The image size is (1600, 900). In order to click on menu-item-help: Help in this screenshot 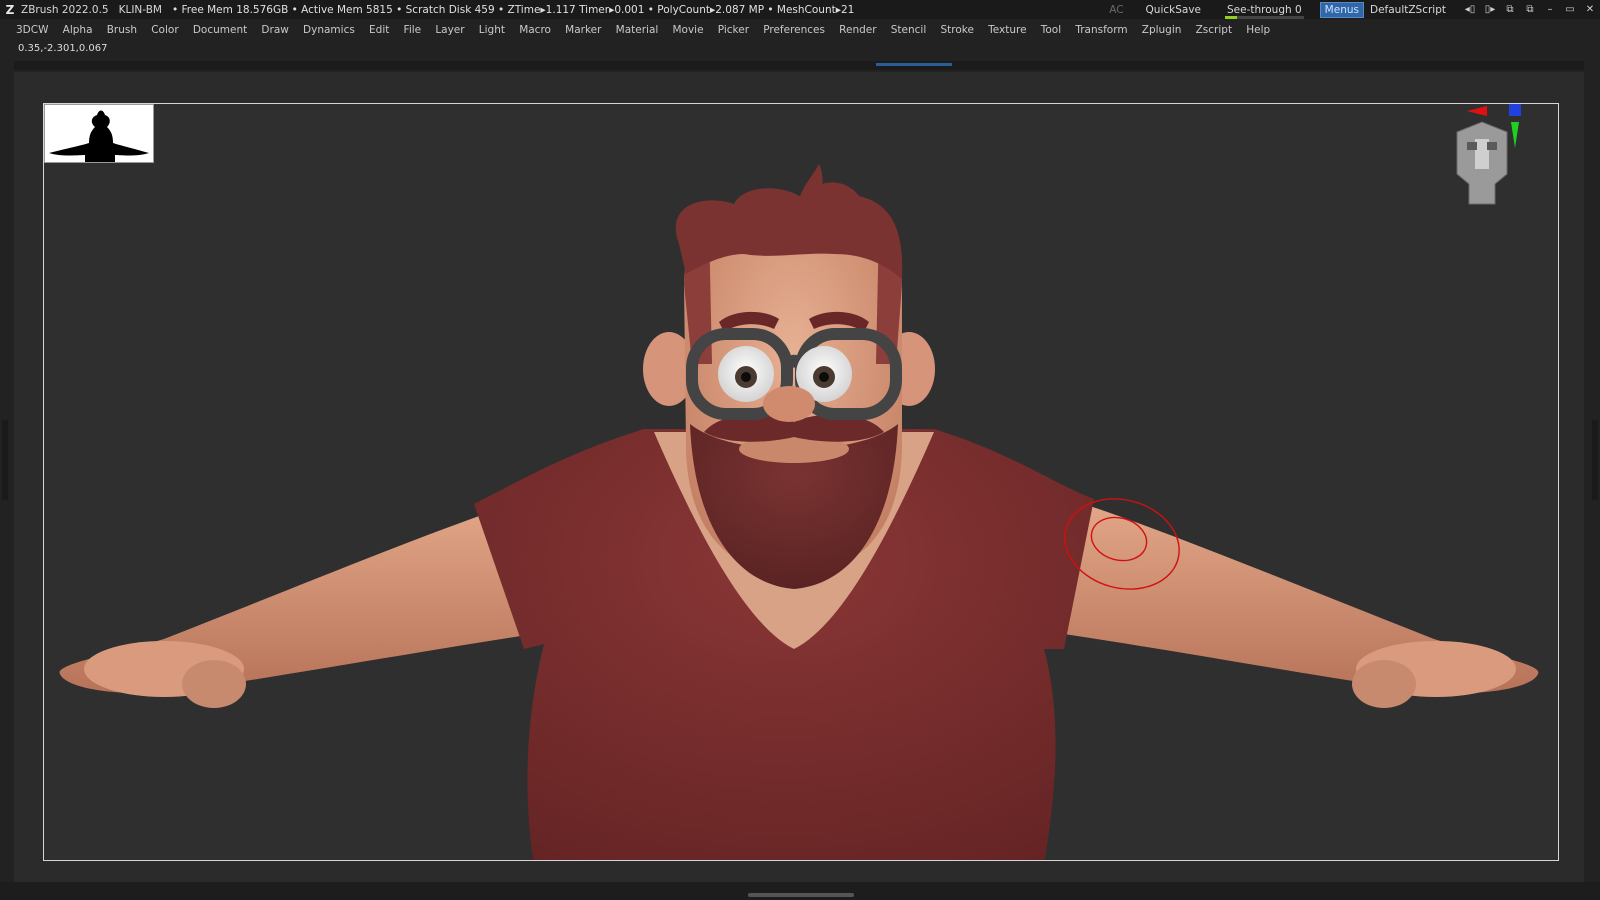, I will do `click(1258, 30)`.